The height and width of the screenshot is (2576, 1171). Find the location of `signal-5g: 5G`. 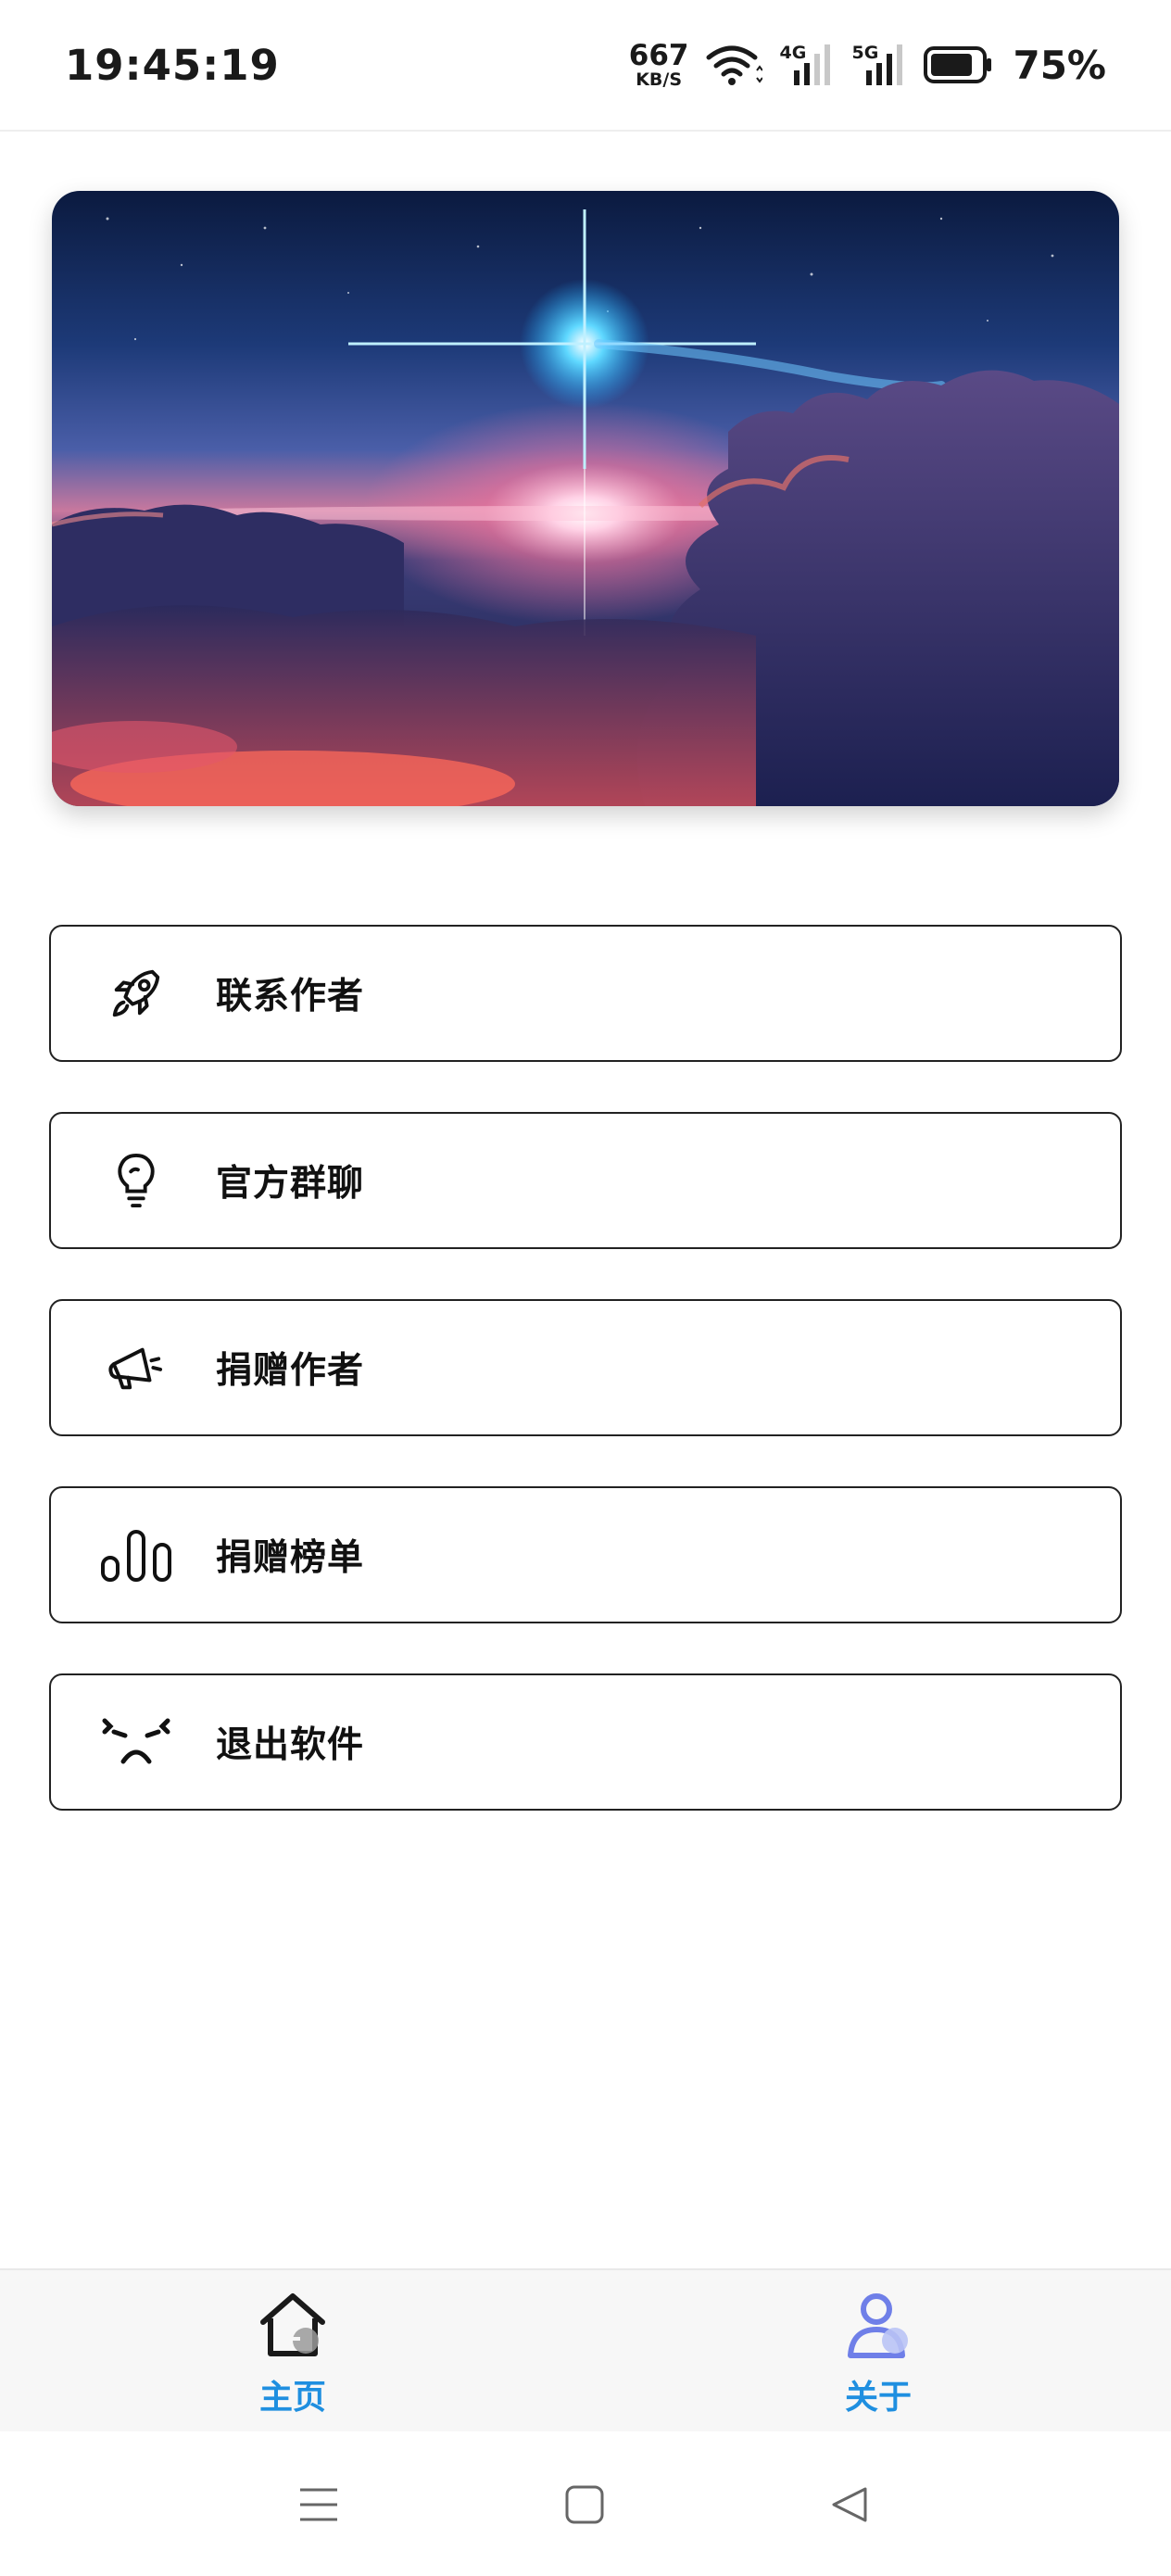

signal-5g: 5G is located at coordinates (879, 65).